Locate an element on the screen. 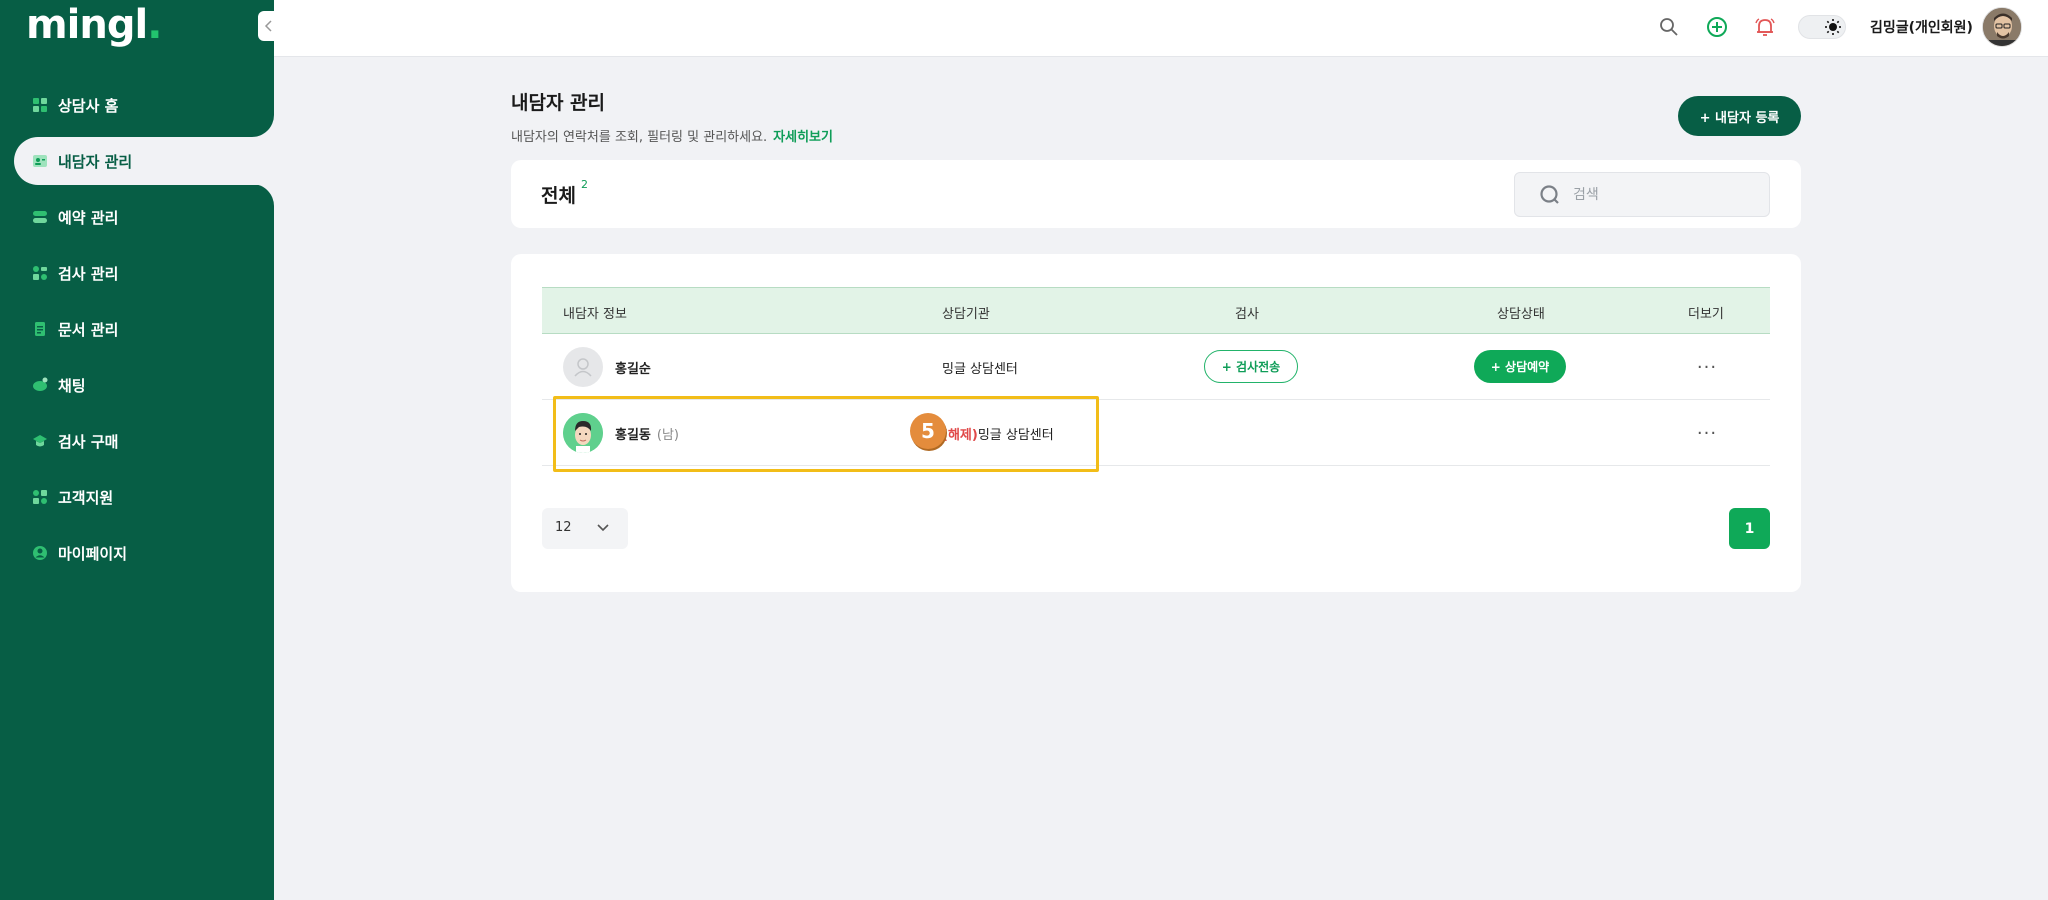  theme-toggle is located at coordinates (1822, 27).